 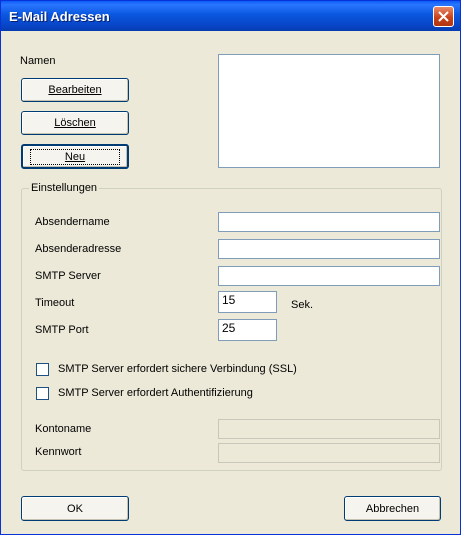 What do you see at coordinates (329, 453) in the screenshot?
I see `password-field` at bounding box center [329, 453].